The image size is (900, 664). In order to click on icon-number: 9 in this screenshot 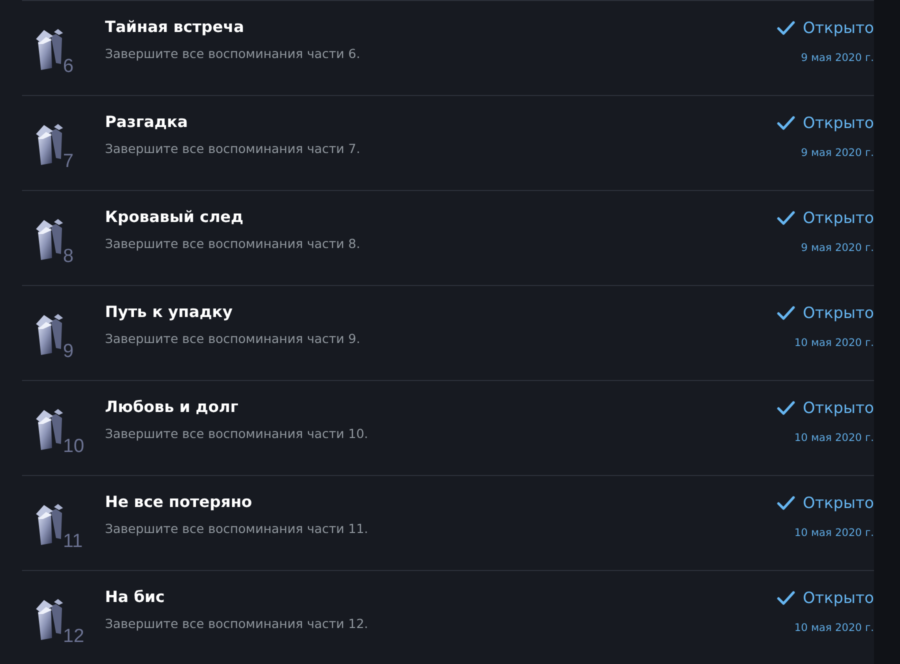, I will do `click(68, 352)`.